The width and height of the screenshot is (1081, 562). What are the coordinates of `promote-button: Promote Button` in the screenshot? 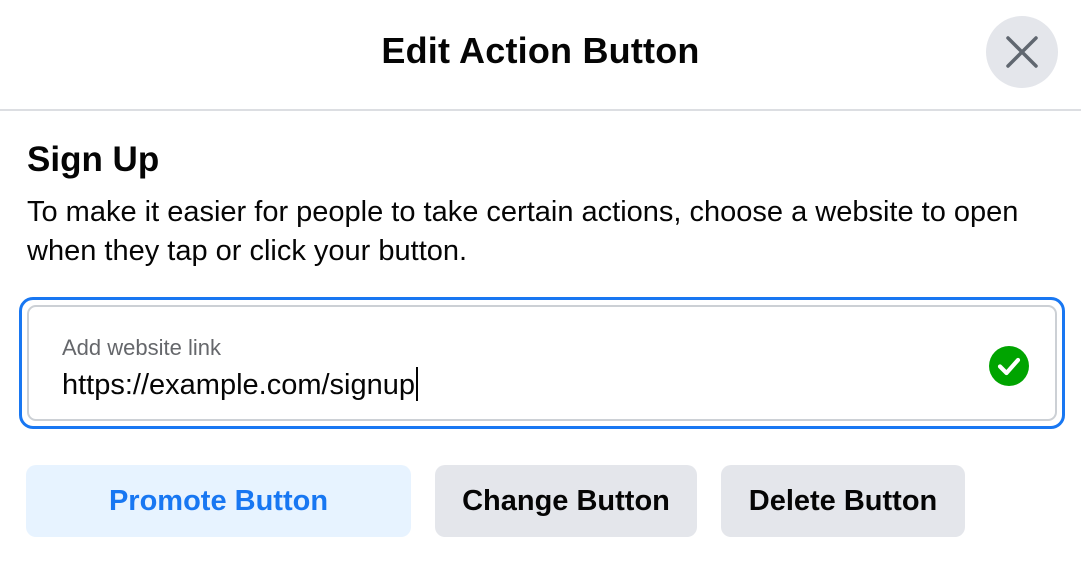 It's located at (218, 501).